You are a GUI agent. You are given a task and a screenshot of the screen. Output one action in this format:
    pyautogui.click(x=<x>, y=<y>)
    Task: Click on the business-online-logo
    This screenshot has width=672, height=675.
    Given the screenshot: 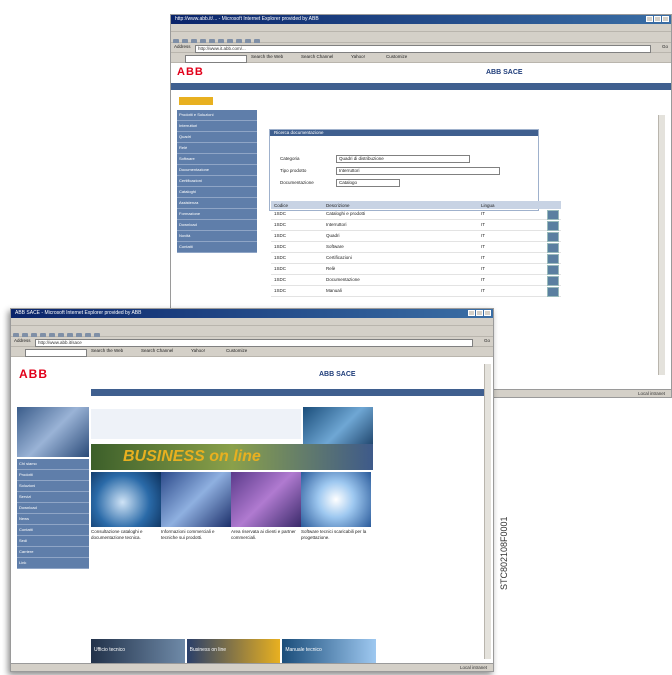 What is the action you would take?
    pyautogui.click(x=196, y=101)
    